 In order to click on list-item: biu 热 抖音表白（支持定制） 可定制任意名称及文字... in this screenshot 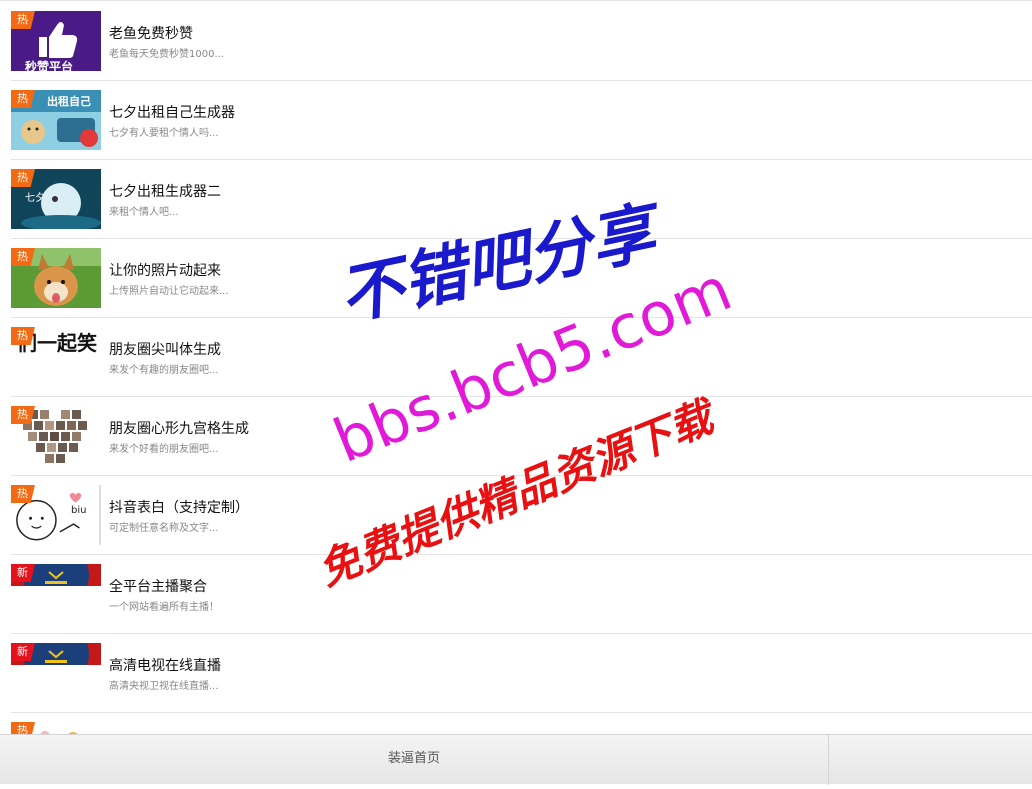, I will do `click(521, 515)`.